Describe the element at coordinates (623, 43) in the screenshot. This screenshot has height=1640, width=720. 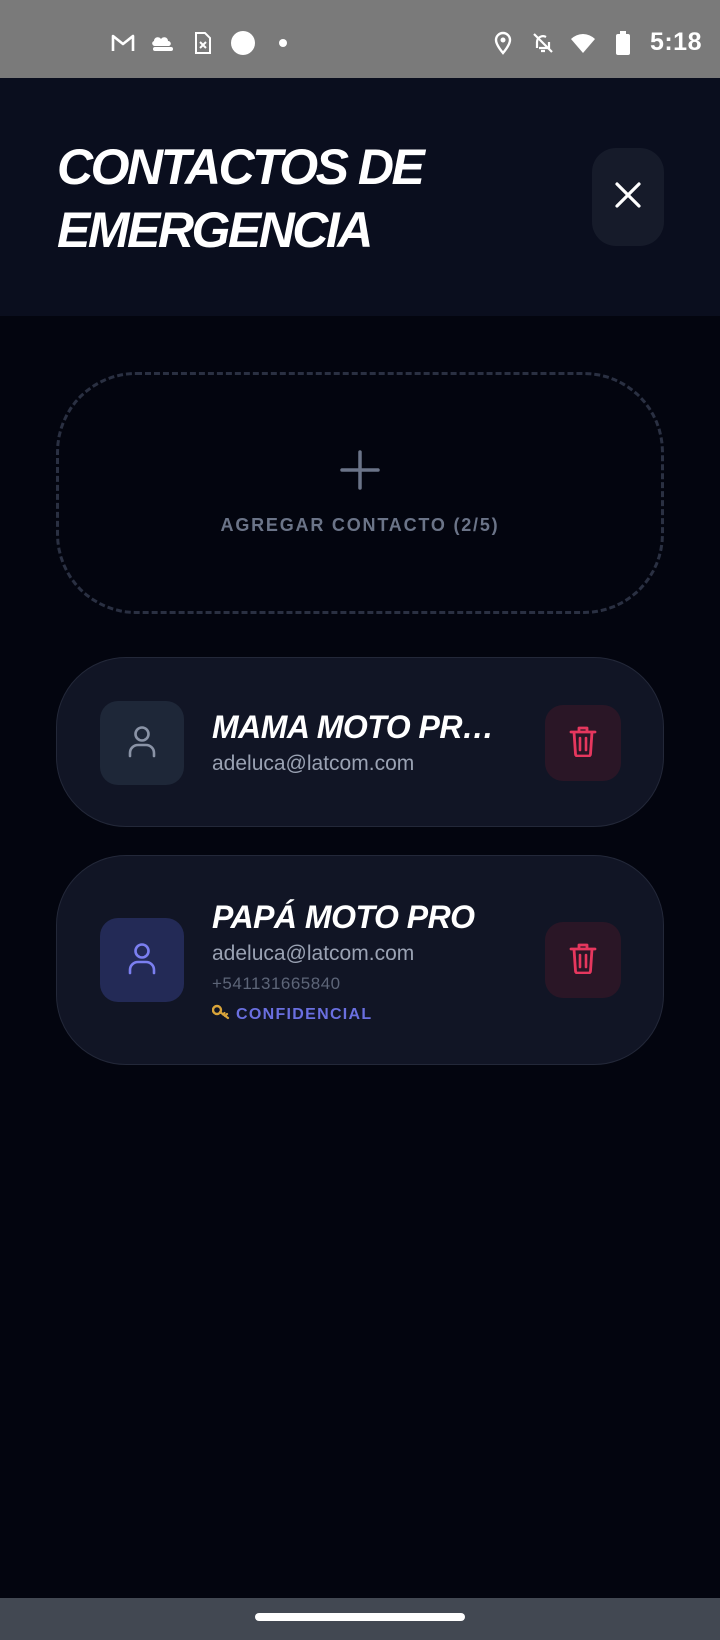
I see `battery-icon` at that location.